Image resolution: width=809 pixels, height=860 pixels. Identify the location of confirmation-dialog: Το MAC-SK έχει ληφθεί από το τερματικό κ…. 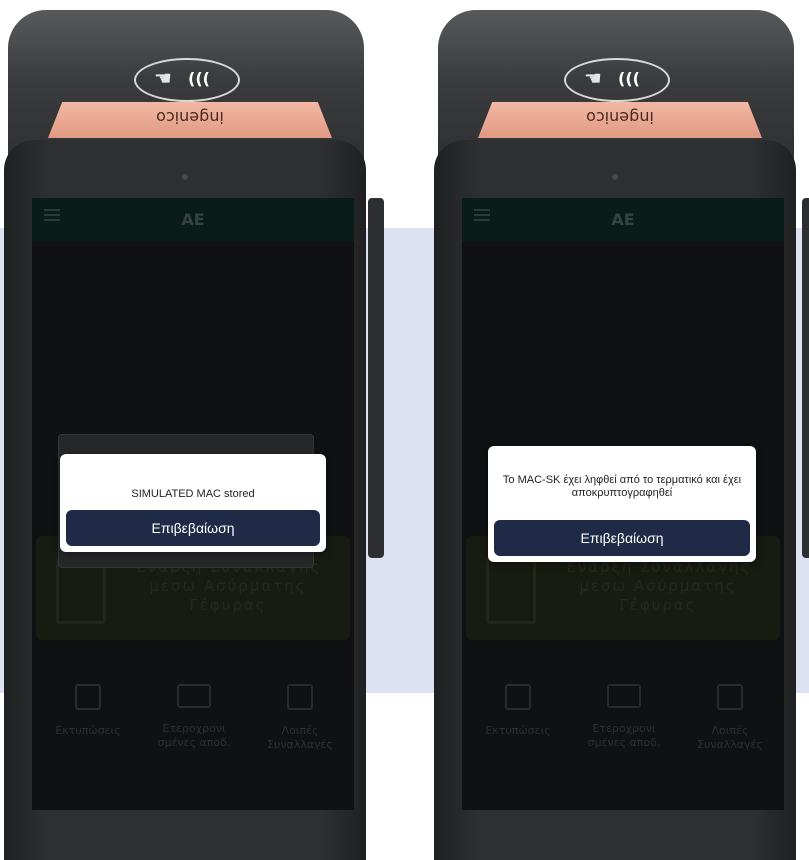
(622, 504).